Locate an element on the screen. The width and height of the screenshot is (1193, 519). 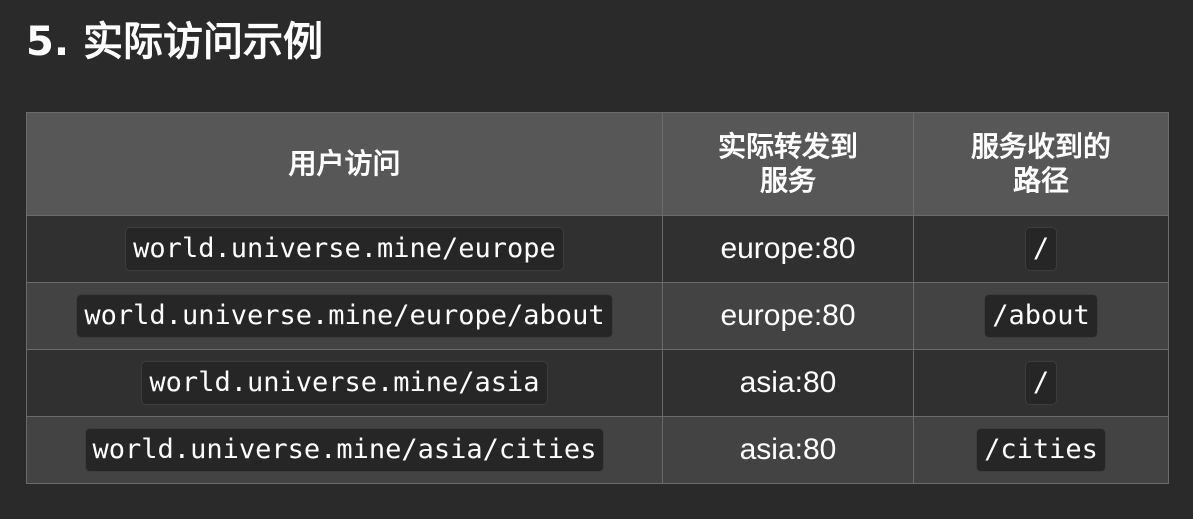
url-cell: world.universe.mine/europe is located at coordinates (344, 249).